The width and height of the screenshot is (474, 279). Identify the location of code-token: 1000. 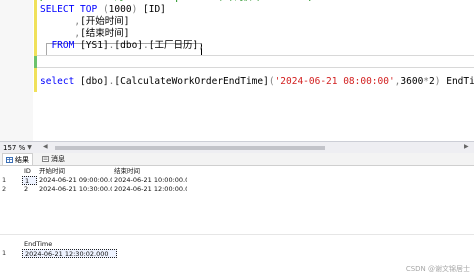
(120, 9).